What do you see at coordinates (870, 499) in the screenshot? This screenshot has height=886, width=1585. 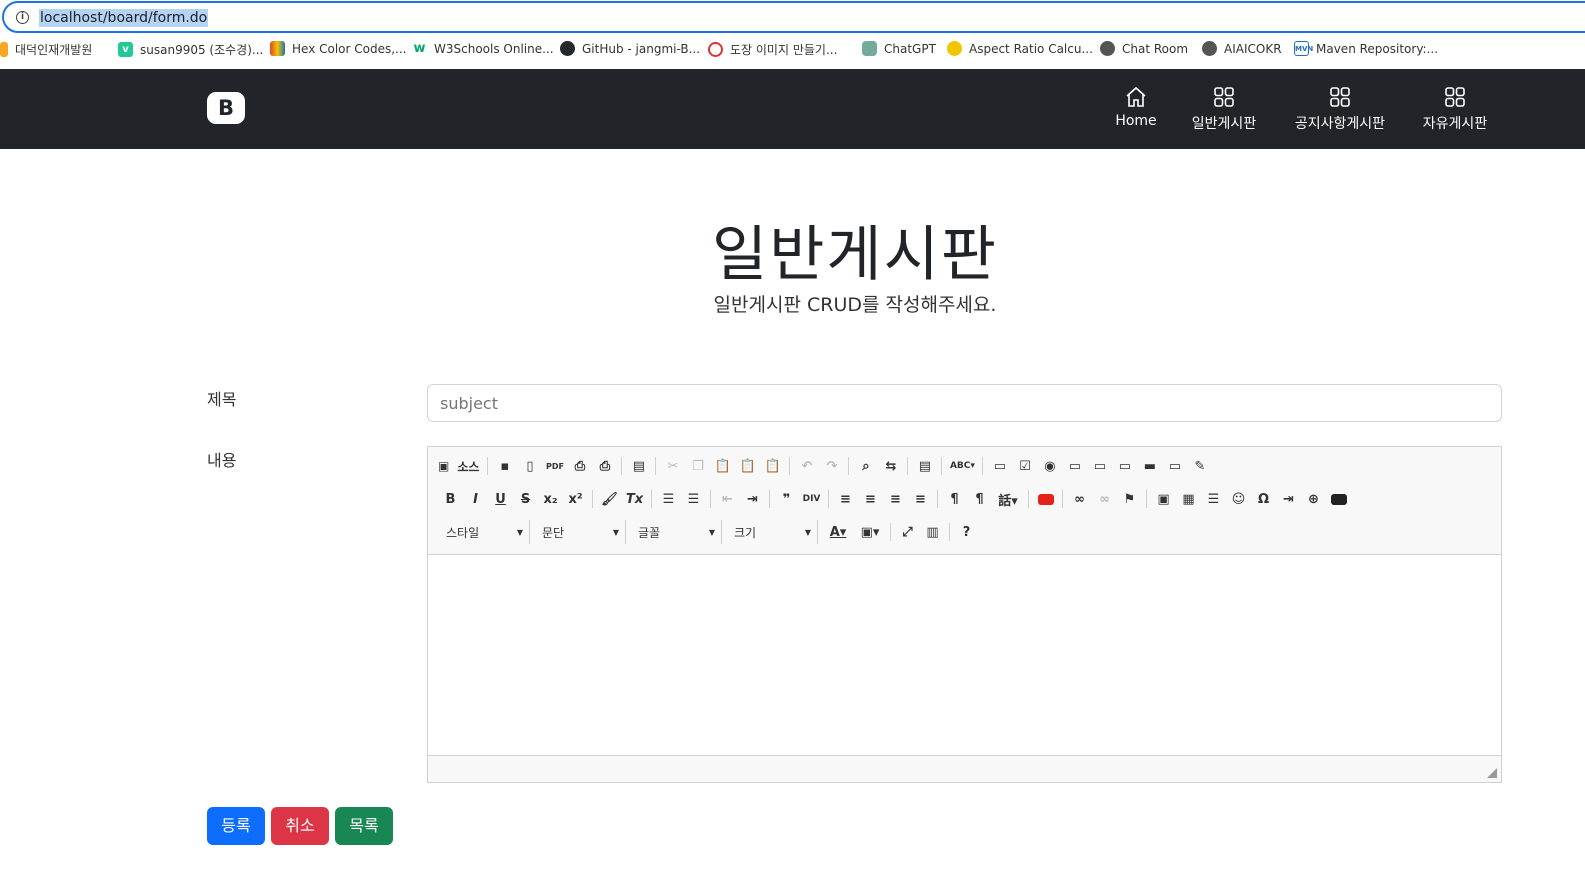 I see `align-center-icon: ≡` at bounding box center [870, 499].